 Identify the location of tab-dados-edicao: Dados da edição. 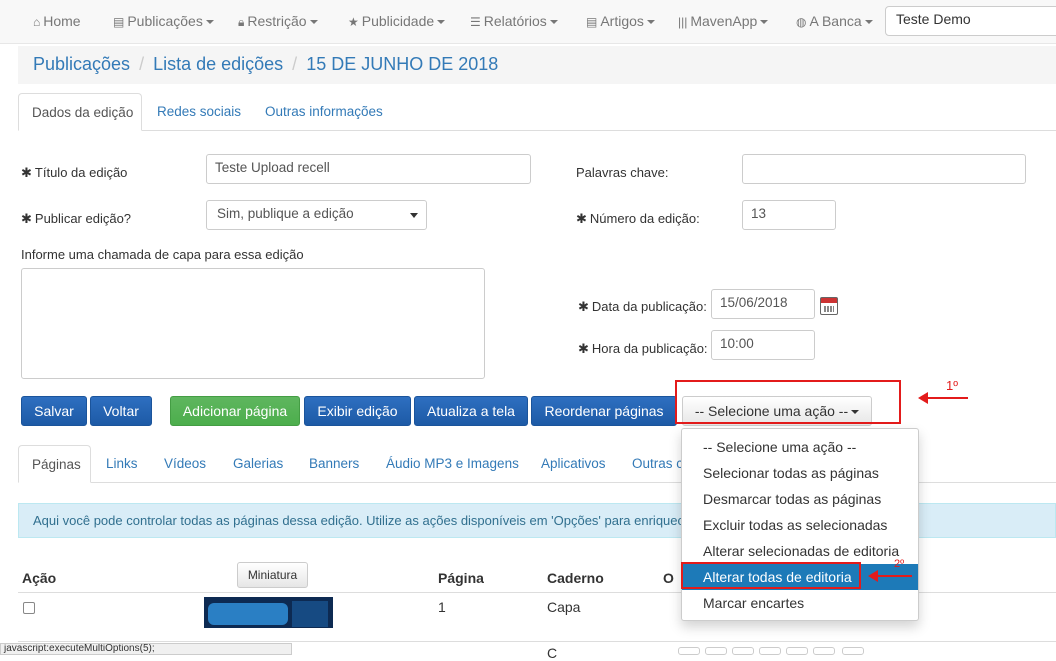
(80, 112).